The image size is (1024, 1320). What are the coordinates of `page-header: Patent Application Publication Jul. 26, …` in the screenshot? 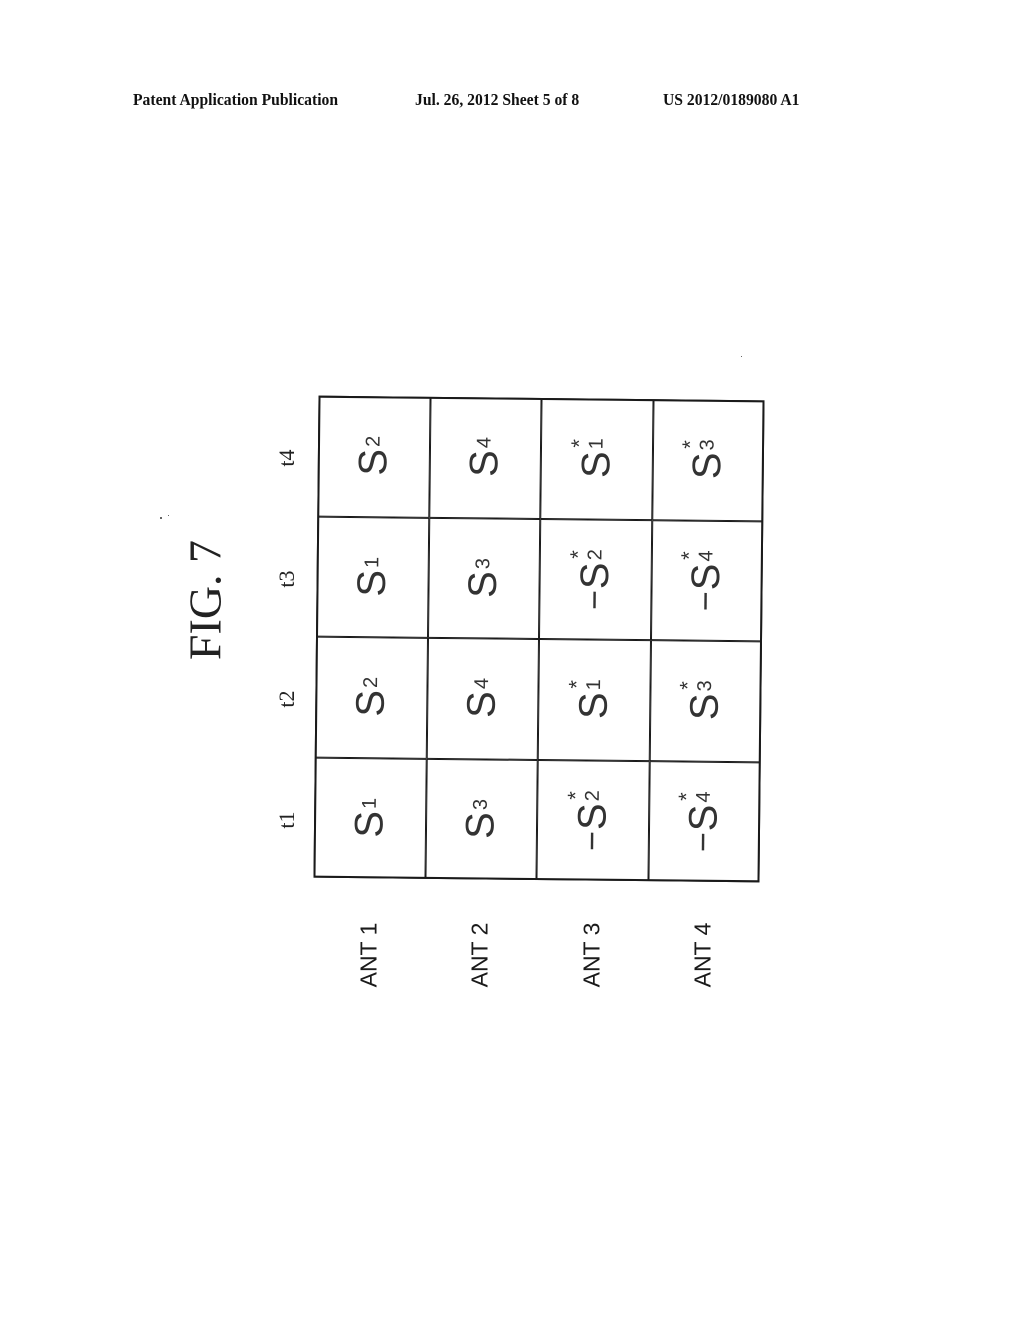 It's located at (512, 102).